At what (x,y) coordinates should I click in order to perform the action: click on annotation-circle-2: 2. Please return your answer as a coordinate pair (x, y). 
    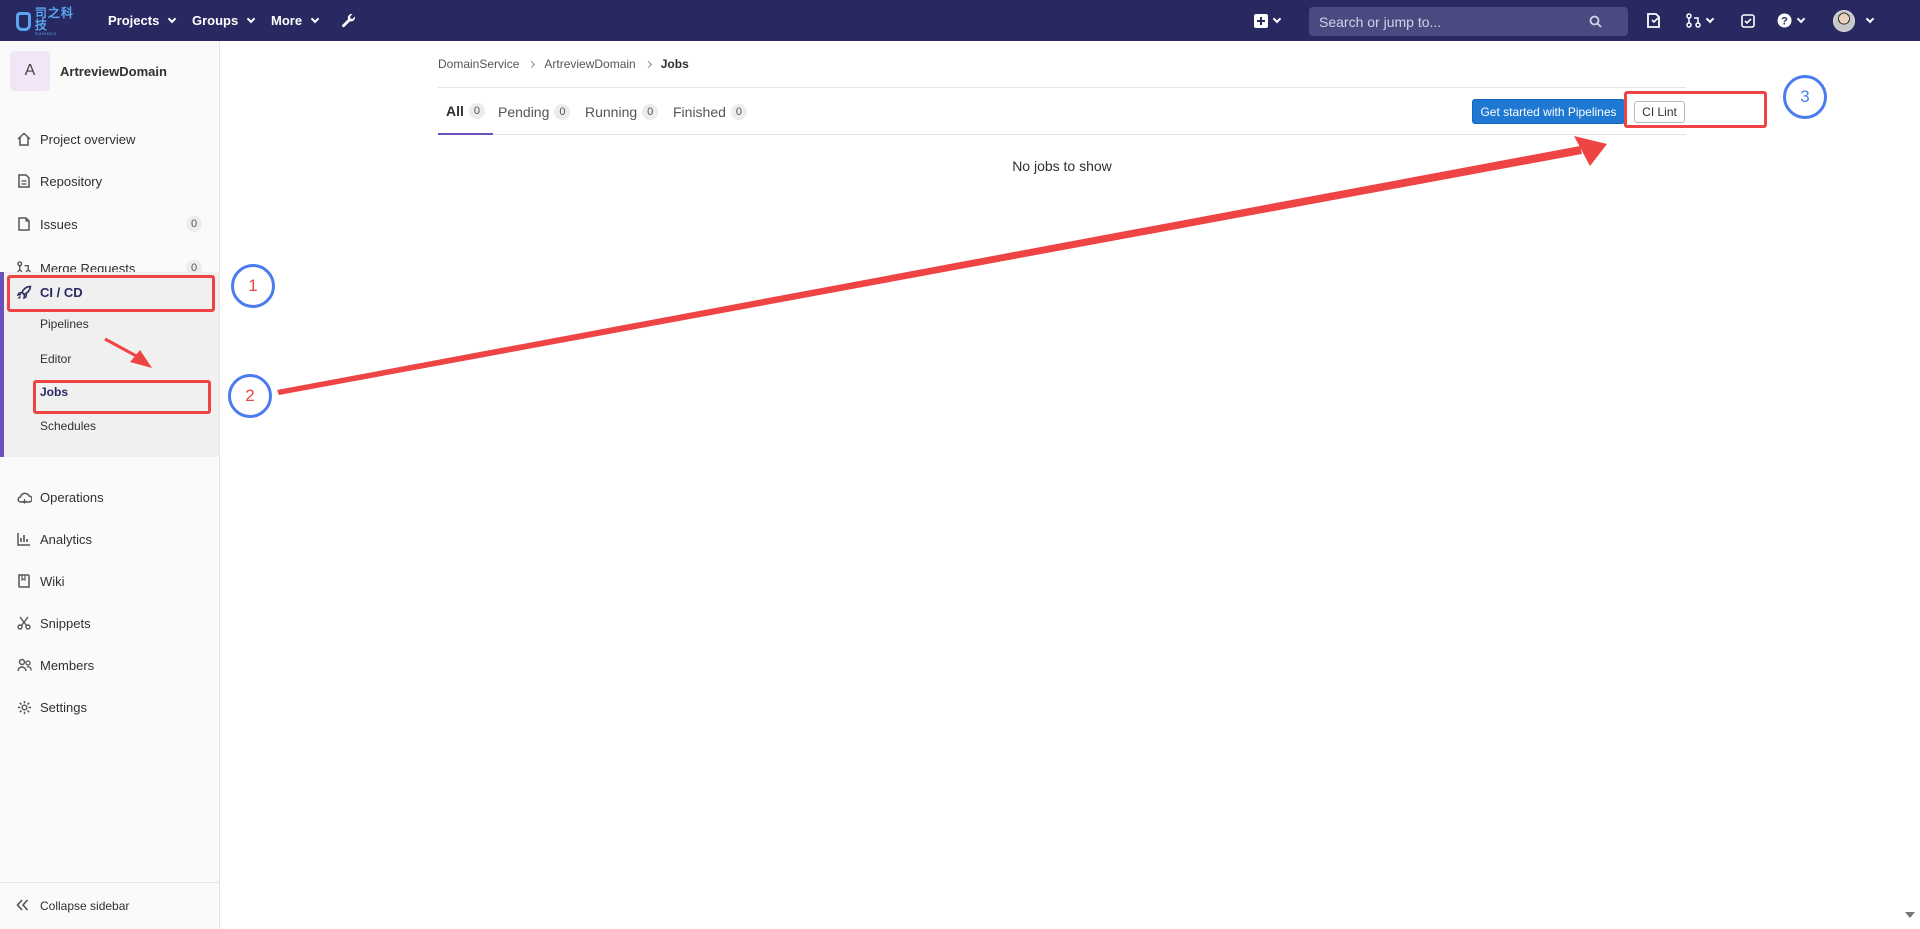
    Looking at the image, I should click on (250, 396).